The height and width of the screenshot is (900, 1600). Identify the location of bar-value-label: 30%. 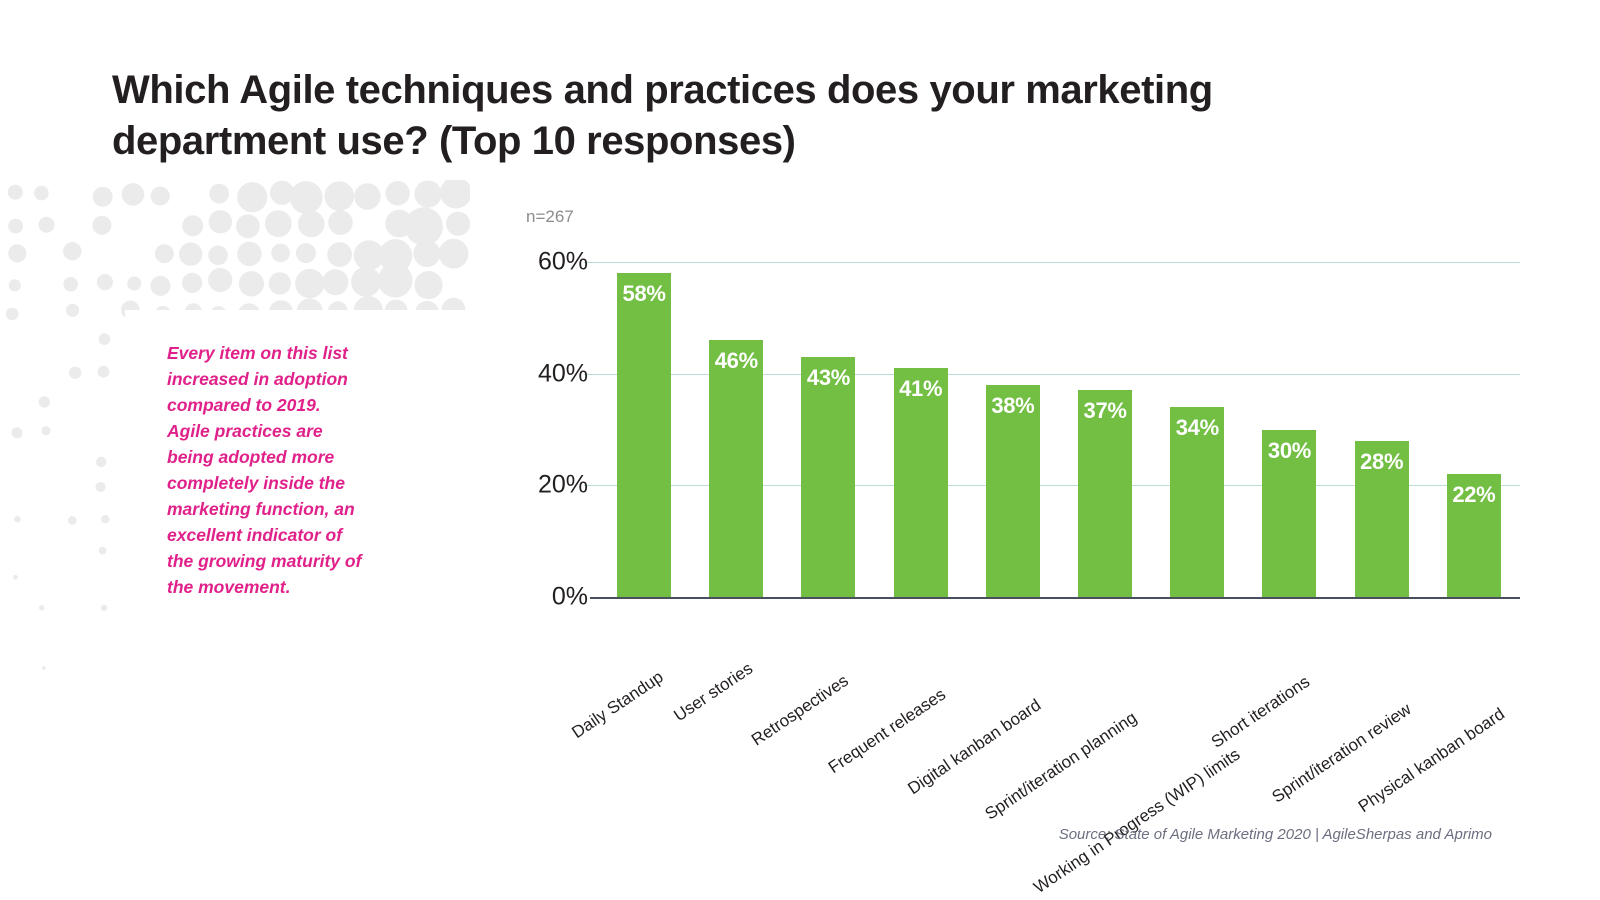
(1289, 450).